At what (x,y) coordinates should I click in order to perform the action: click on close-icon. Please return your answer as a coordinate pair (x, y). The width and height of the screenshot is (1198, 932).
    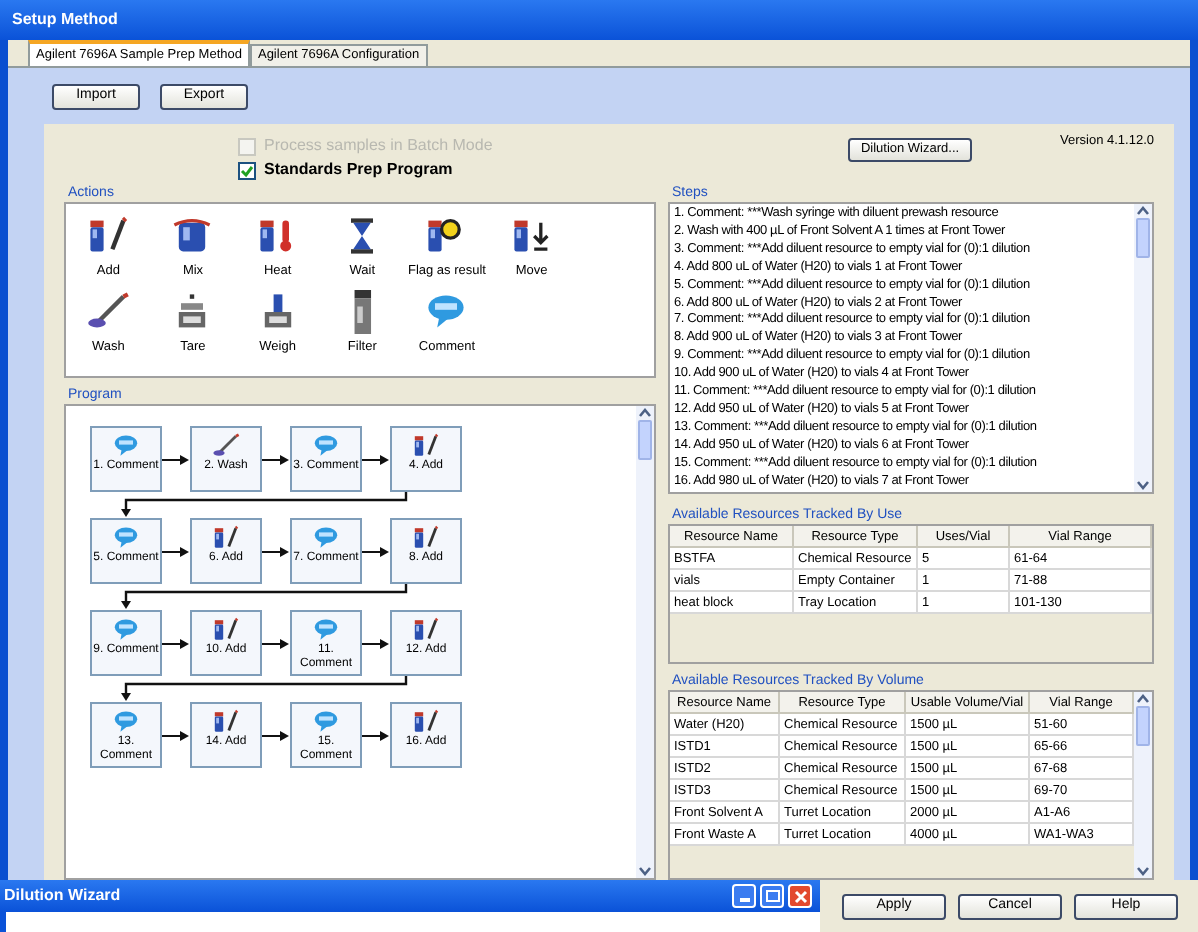
    Looking at the image, I should click on (800, 896).